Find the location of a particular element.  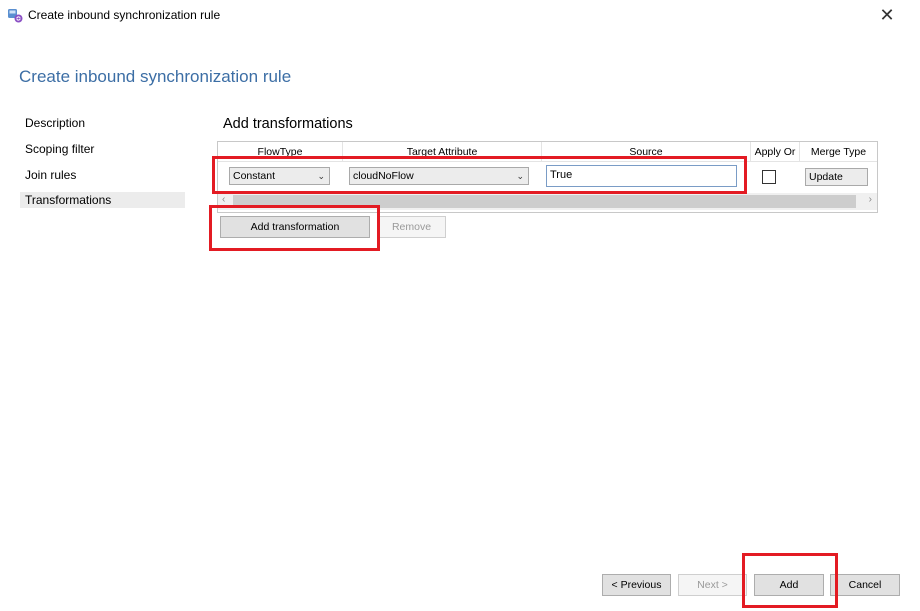

column-header-merge-type: Merge Type is located at coordinates (838, 151).